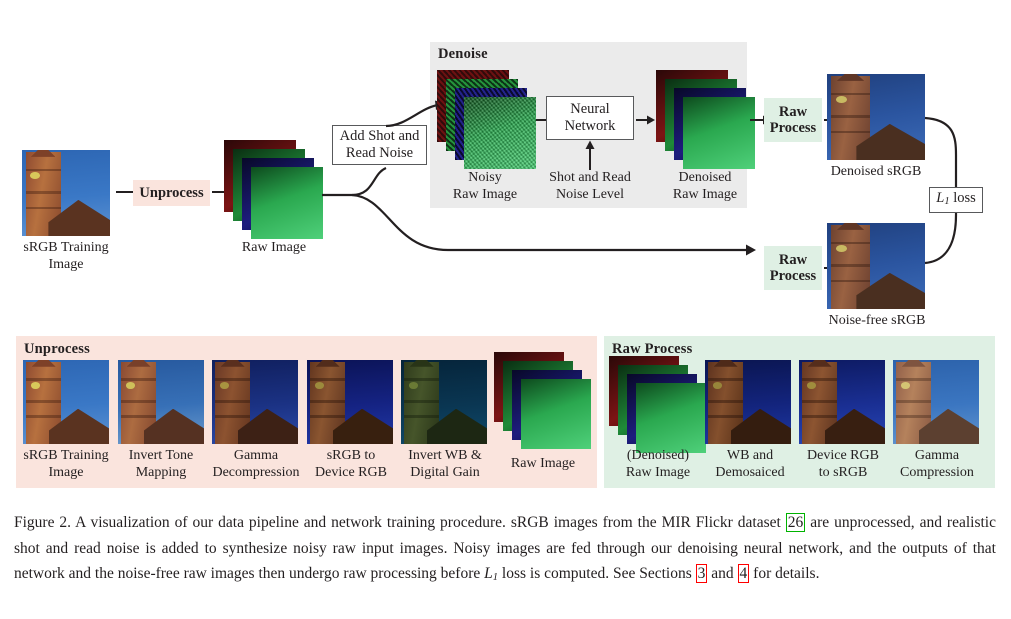 Image resolution: width=1011 pixels, height=619 pixels. What do you see at coordinates (936, 402) in the screenshot?
I see `raw-process-step-3-image` at bounding box center [936, 402].